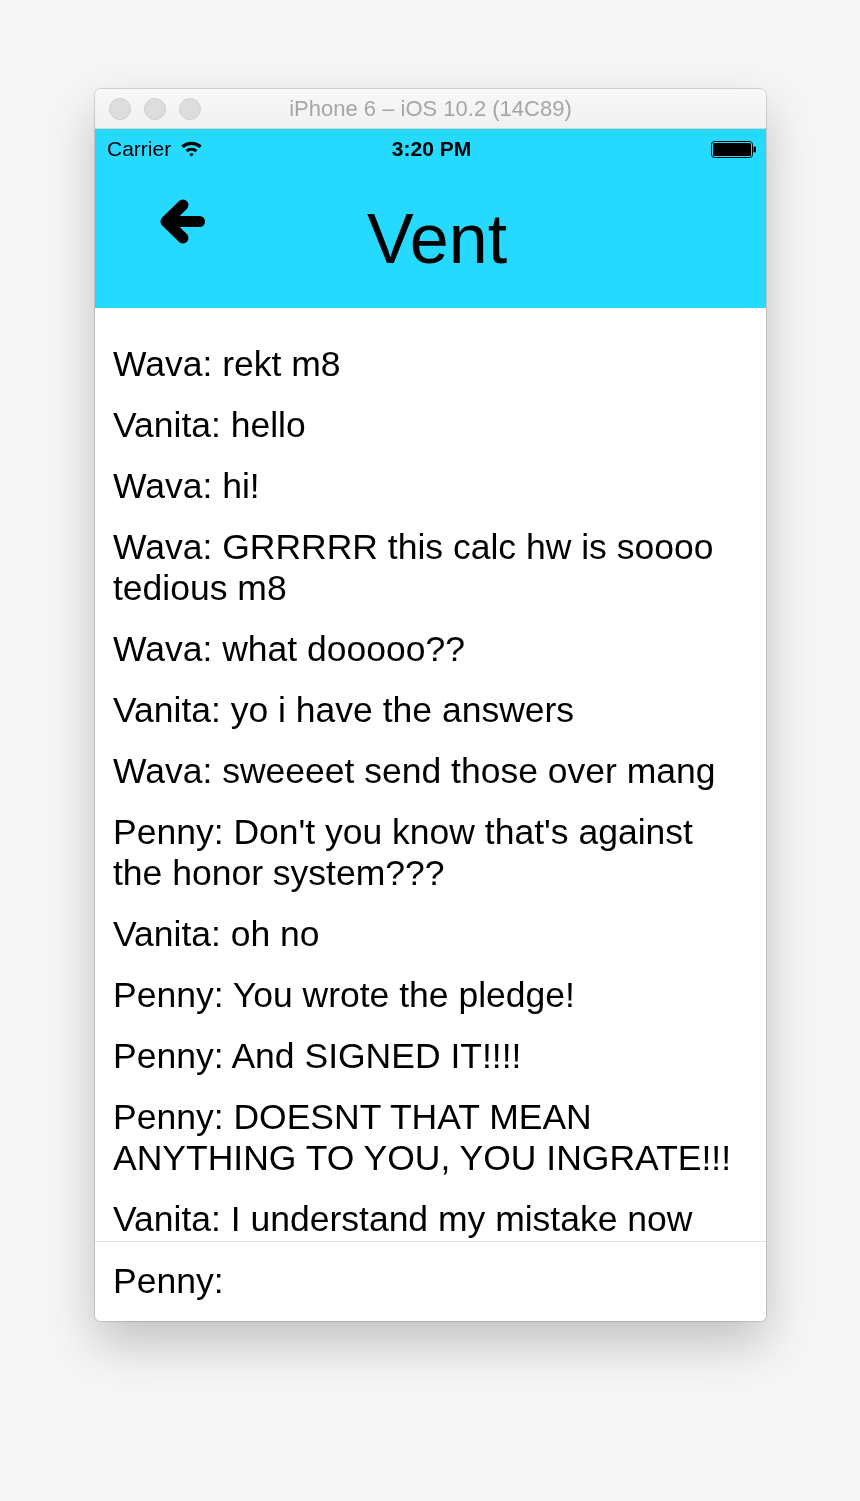 The image size is (860, 1501). I want to click on chat-message: Wava: GRRRRR this calc hw is soooo tedious m8, so click(413, 568).